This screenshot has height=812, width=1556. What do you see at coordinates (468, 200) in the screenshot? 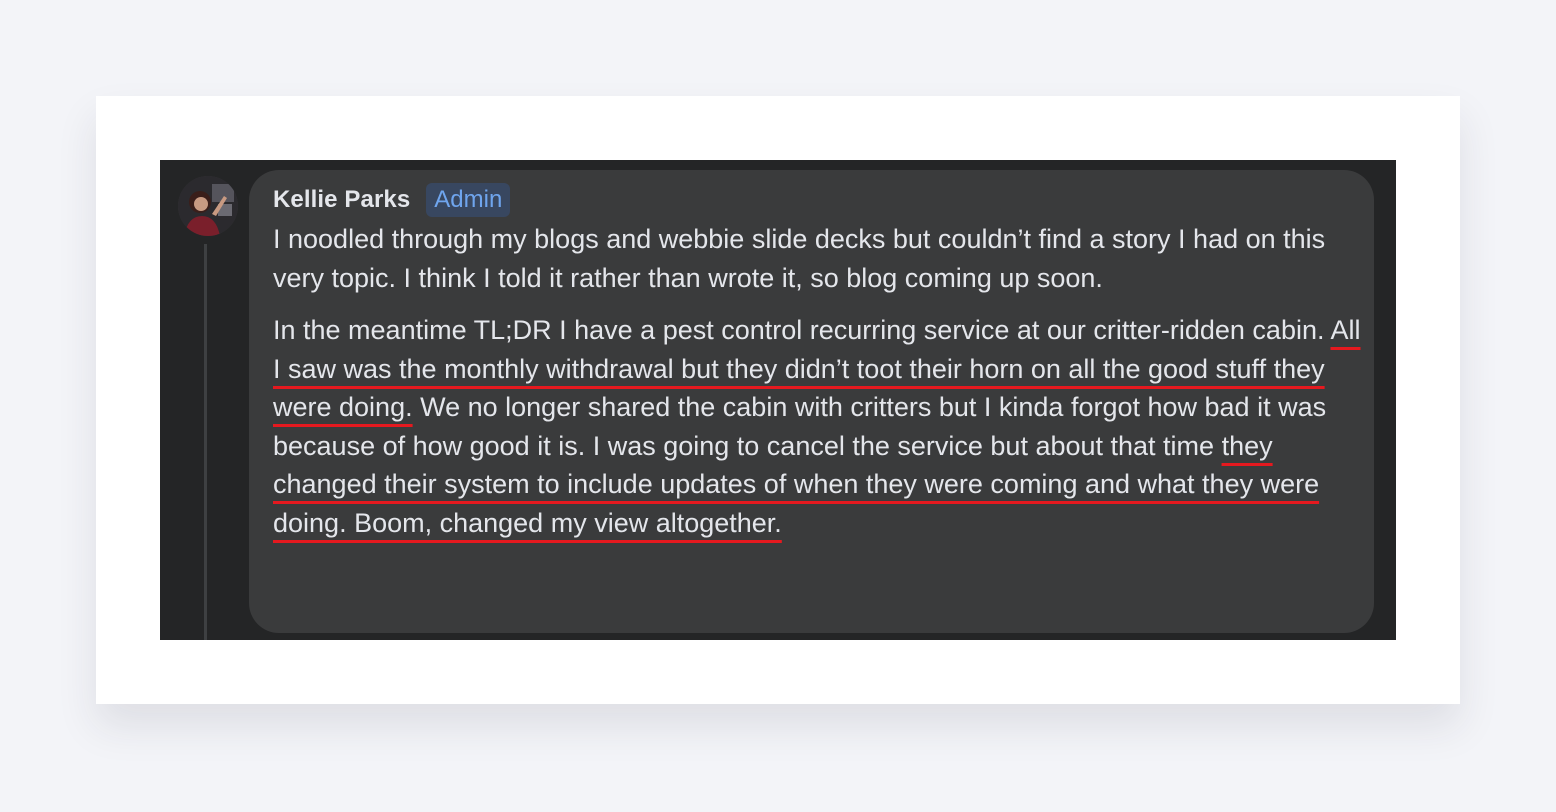
I see `admin-badge: Admin` at bounding box center [468, 200].